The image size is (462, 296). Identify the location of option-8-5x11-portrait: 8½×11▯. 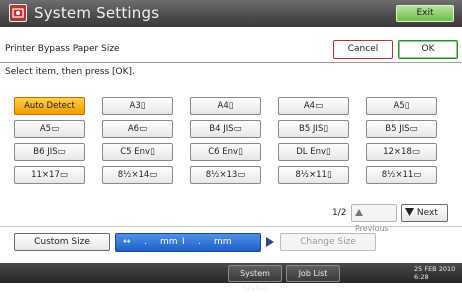
(313, 175).